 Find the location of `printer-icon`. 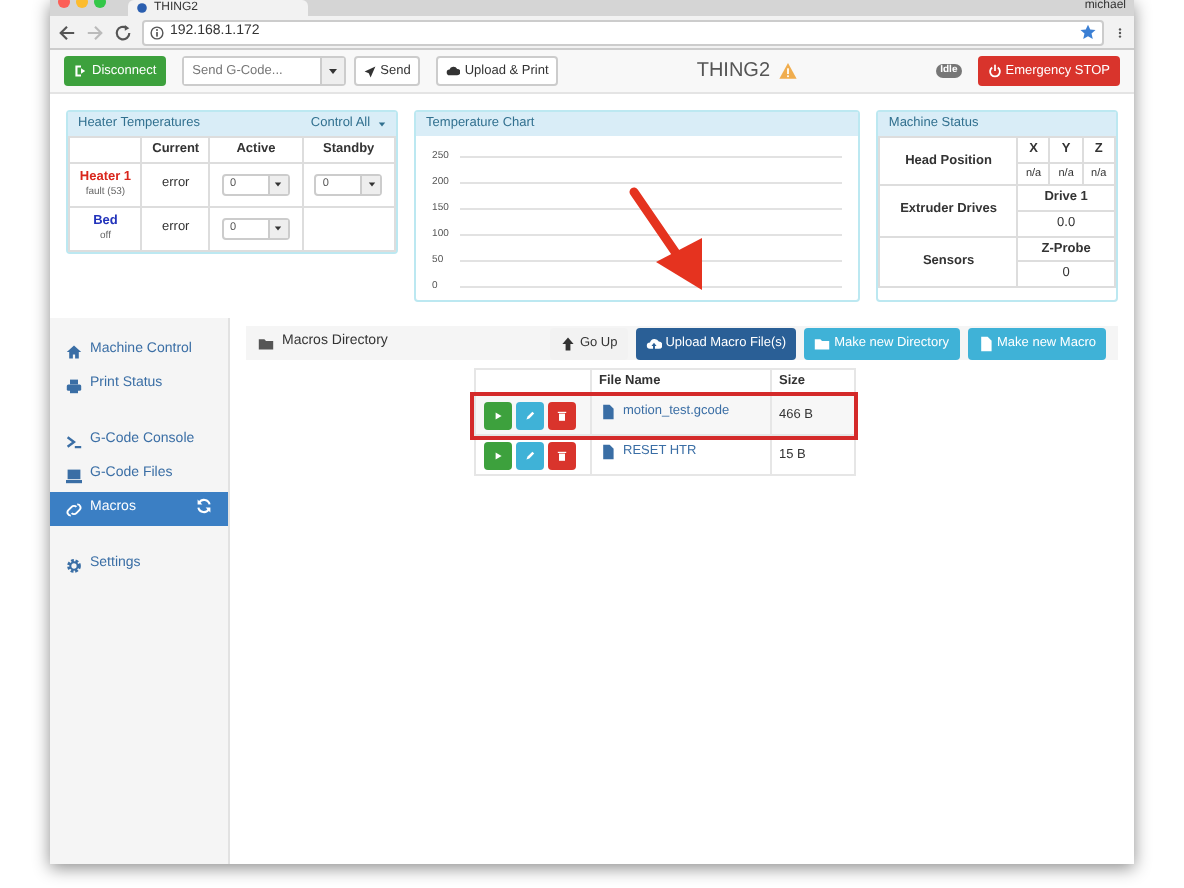

printer-icon is located at coordinates (74, 385).